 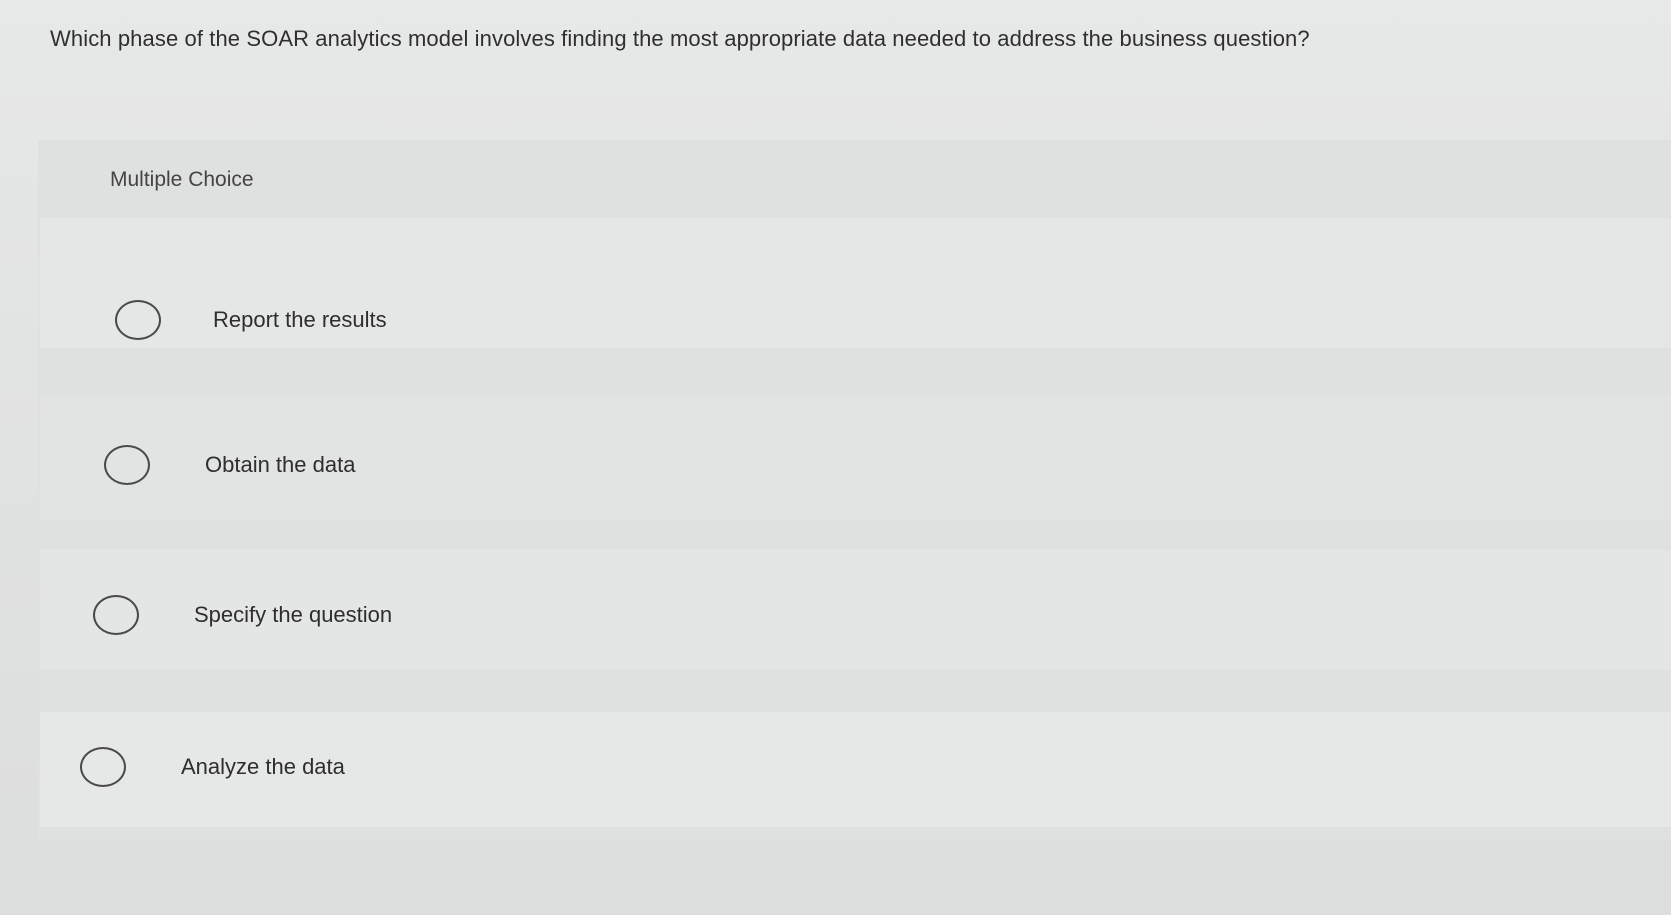 What do you see at coordinates (182, 179) in the screenshot?
I see `question-type-label: Multiple Choice` at bounding box center [182, 179].